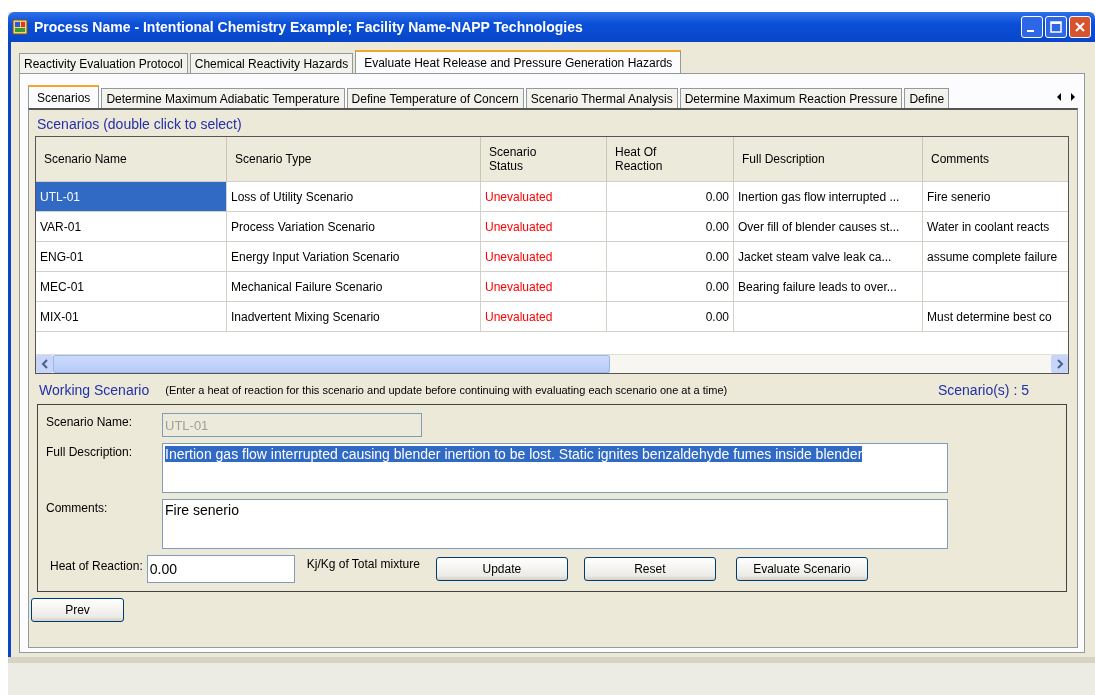 The height and width of the screenshot is (695, 1095). What do you see at coordinates (223, 98) in the screenshot?
I see `tab: Determine Maximum Adiabatic Temperature` at bounding box center [223, 98].